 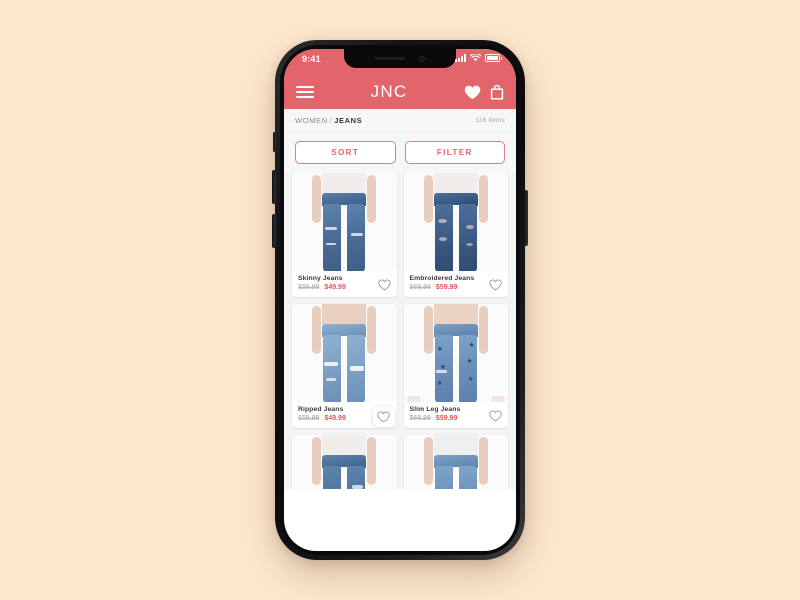 I want to click on heart-filled-icon, so click(x=472, y=92).